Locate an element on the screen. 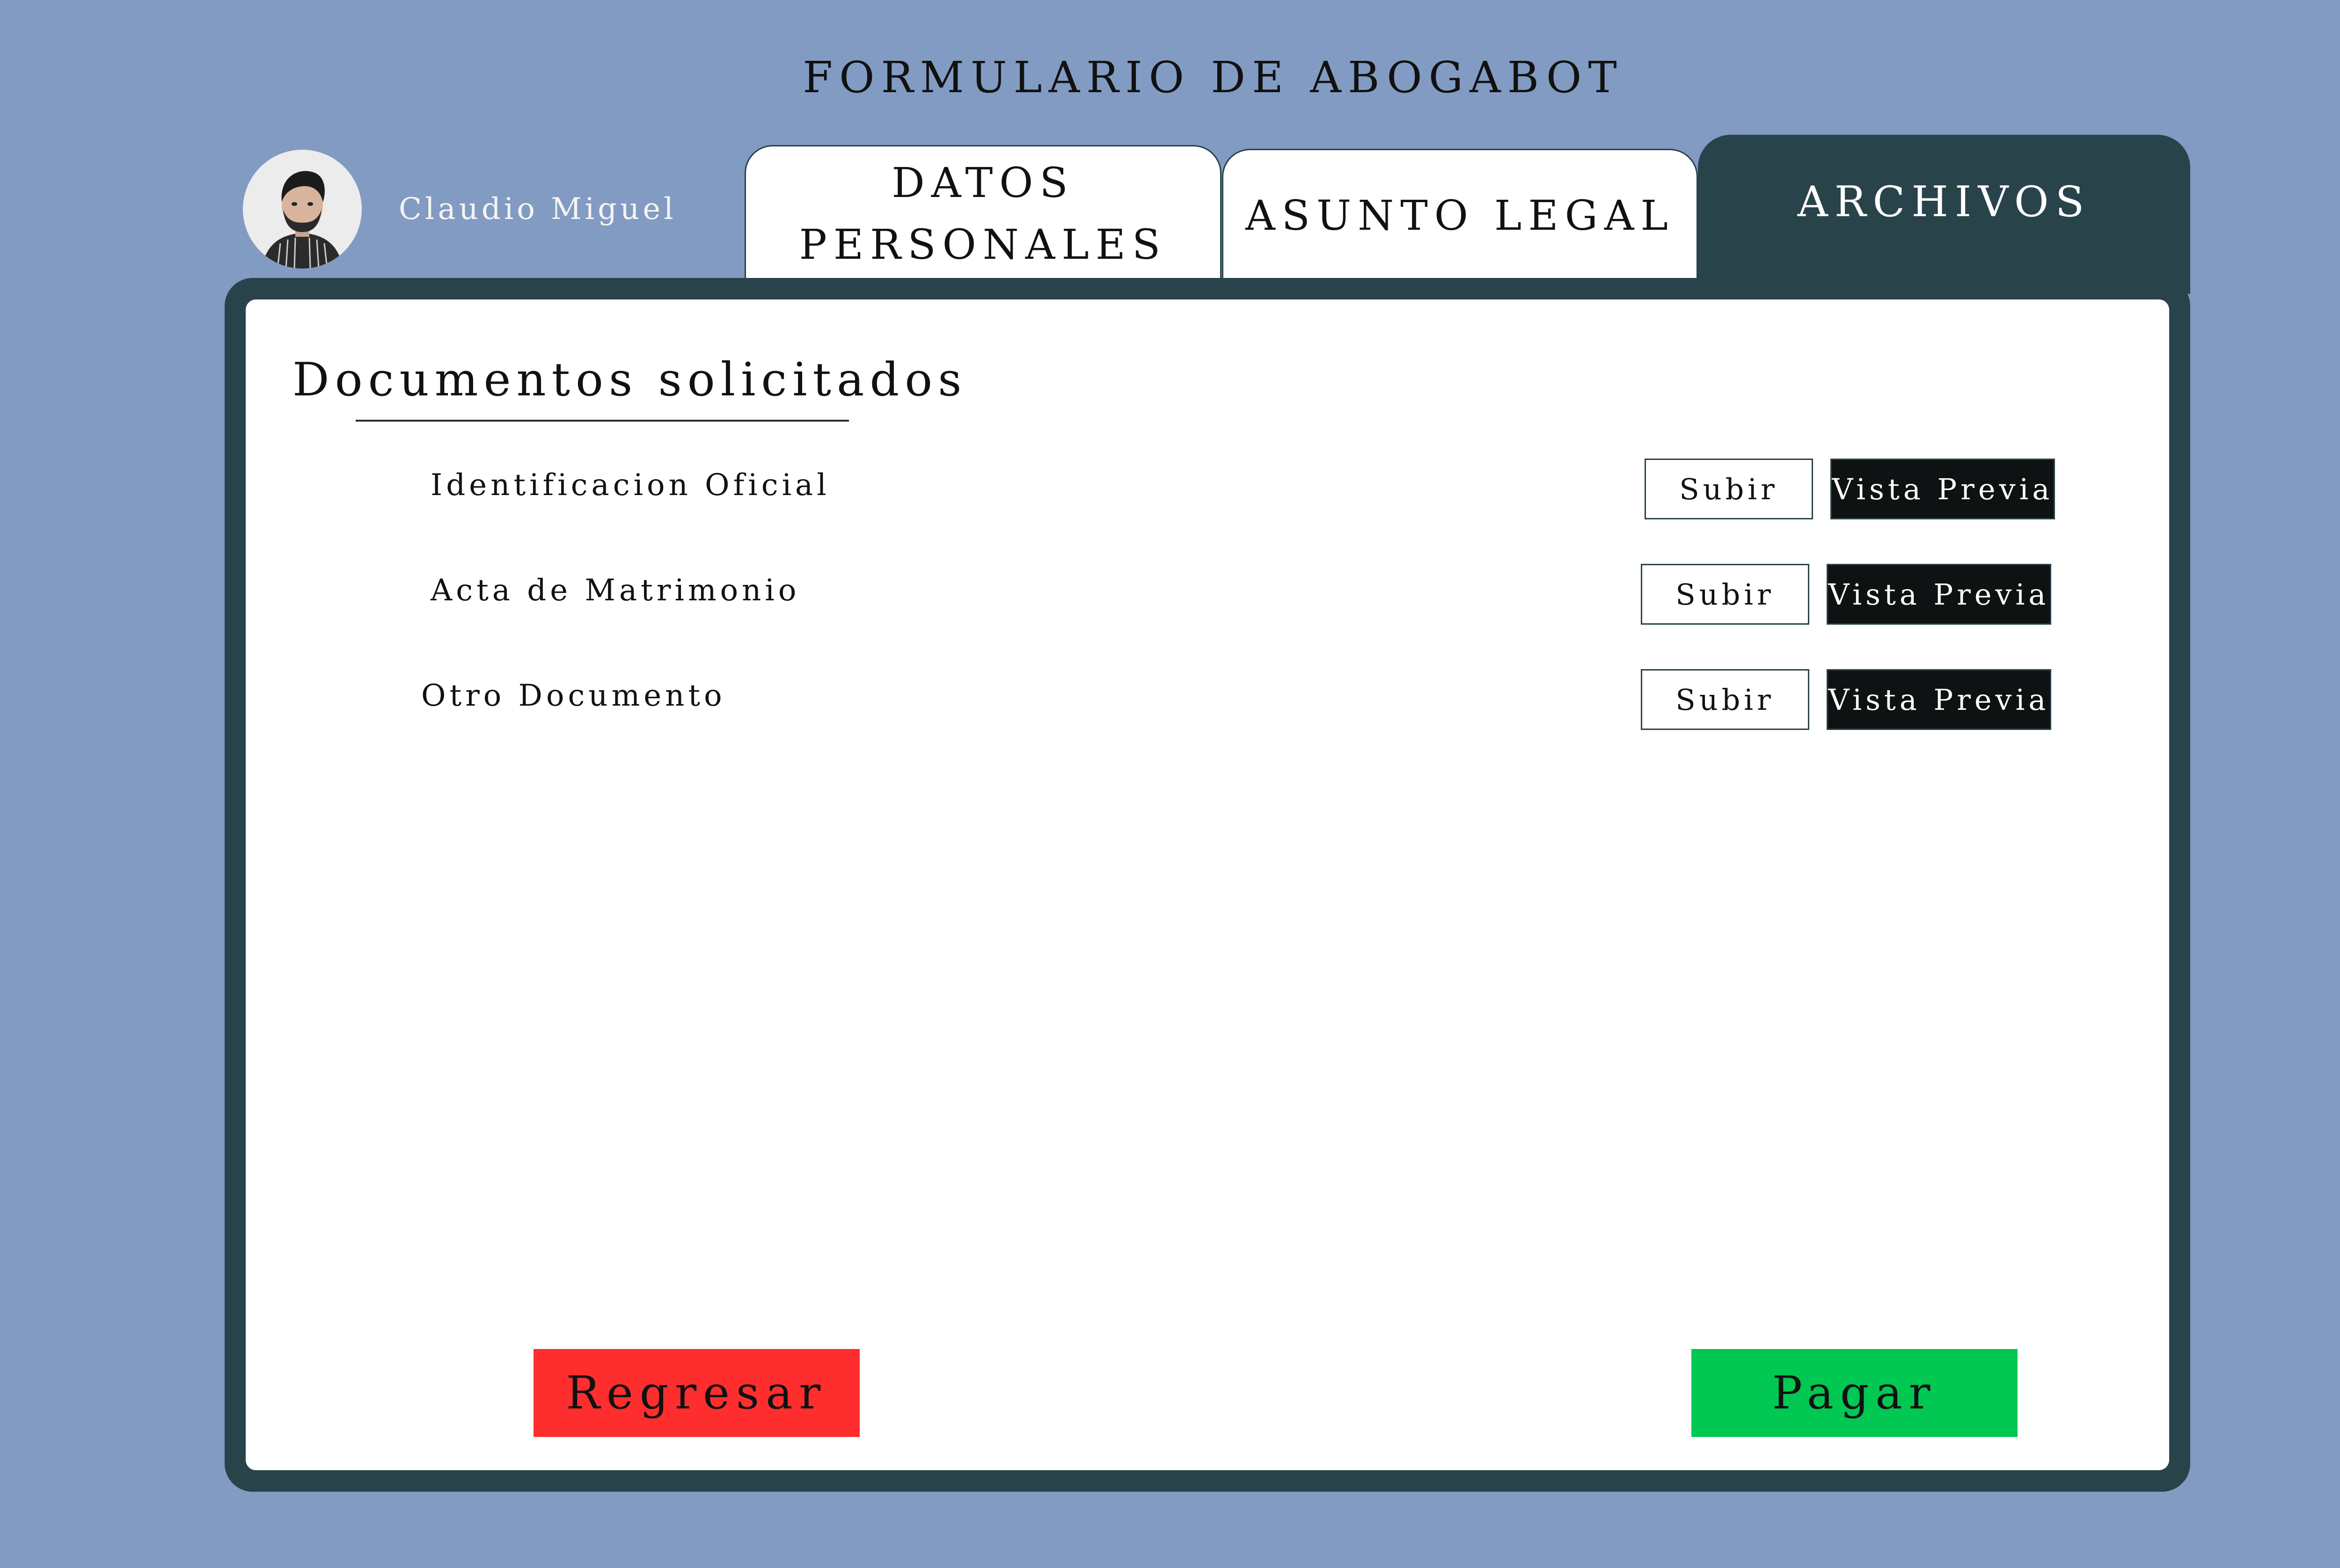 This screenshot has width=2340, height=1568. preview-button-otro: Vista Previa is located at coordinates (1939, 699).